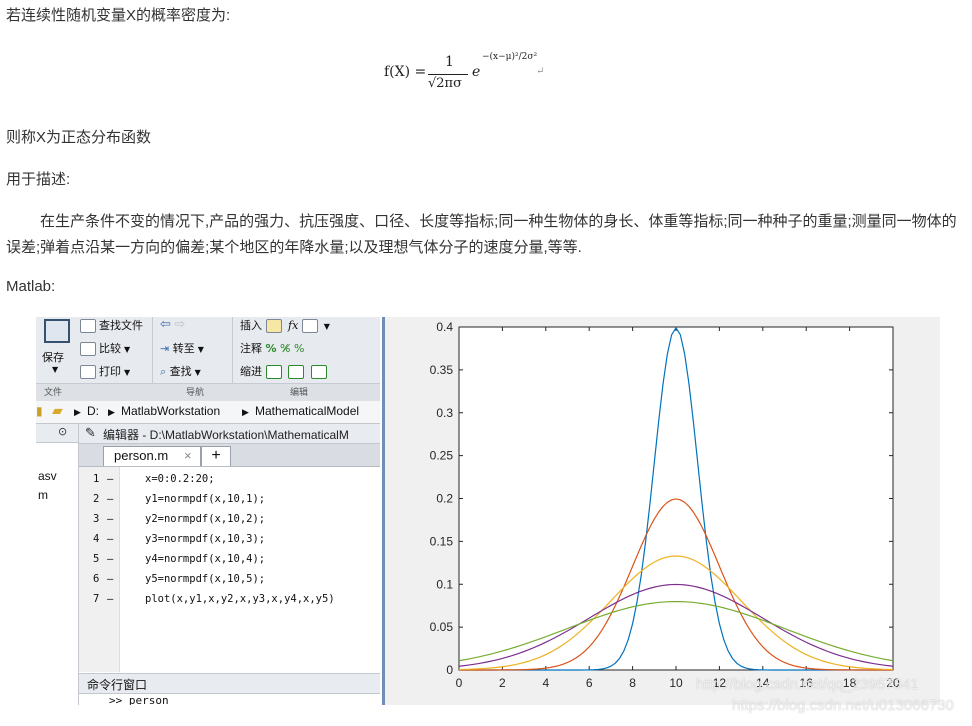  What do you see at coordinates (53, 393) in the screenshot?
I see `group-file-label: 文件` at bounding box center [53, 393].